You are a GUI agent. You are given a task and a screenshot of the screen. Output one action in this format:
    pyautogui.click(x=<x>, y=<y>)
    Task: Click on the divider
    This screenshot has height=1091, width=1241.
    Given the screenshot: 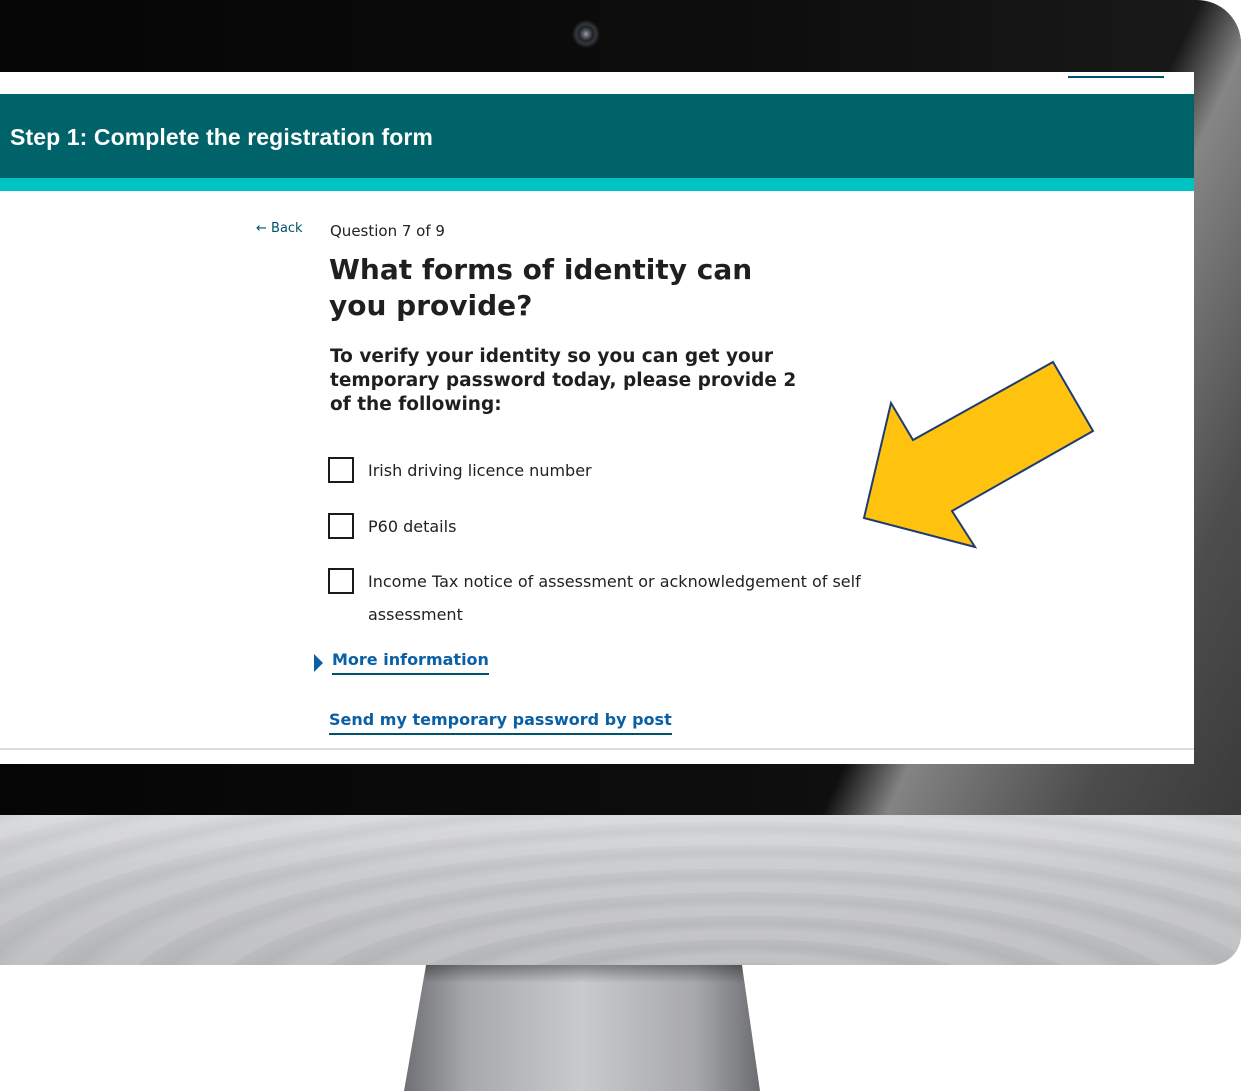 What is the action you would take?
    pyautogui.click(x=597, y=749)
    